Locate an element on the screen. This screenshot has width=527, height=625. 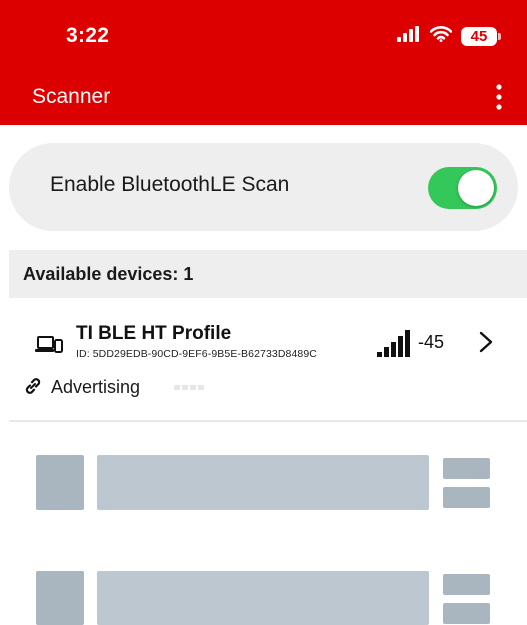
toggle-knob is located at coordinates (476, 188).